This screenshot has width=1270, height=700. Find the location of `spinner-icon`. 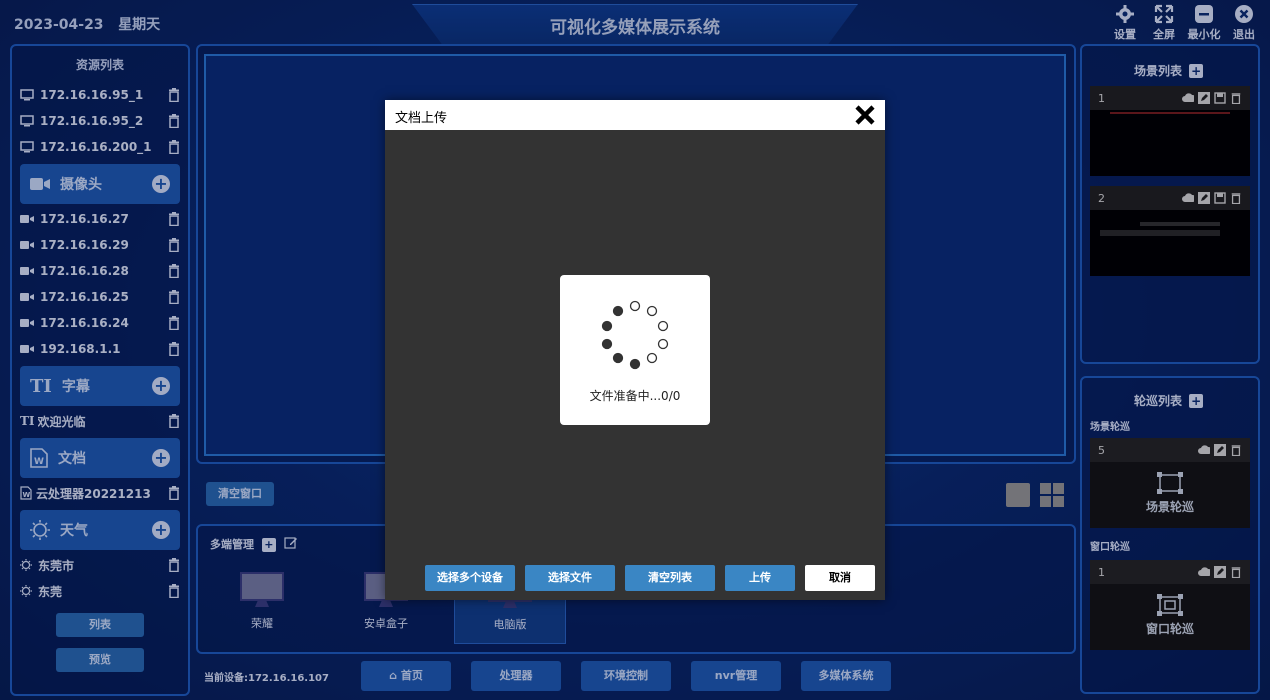

spinner-icon is located at coordinates (635, 335).